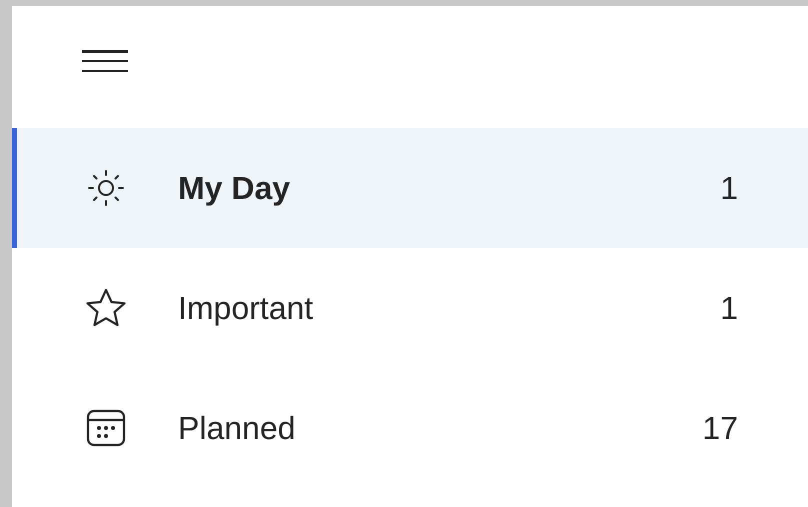  Describe the element at coordinates (246, 308) in the screenshot. I see `nav-label: Important` at that location.